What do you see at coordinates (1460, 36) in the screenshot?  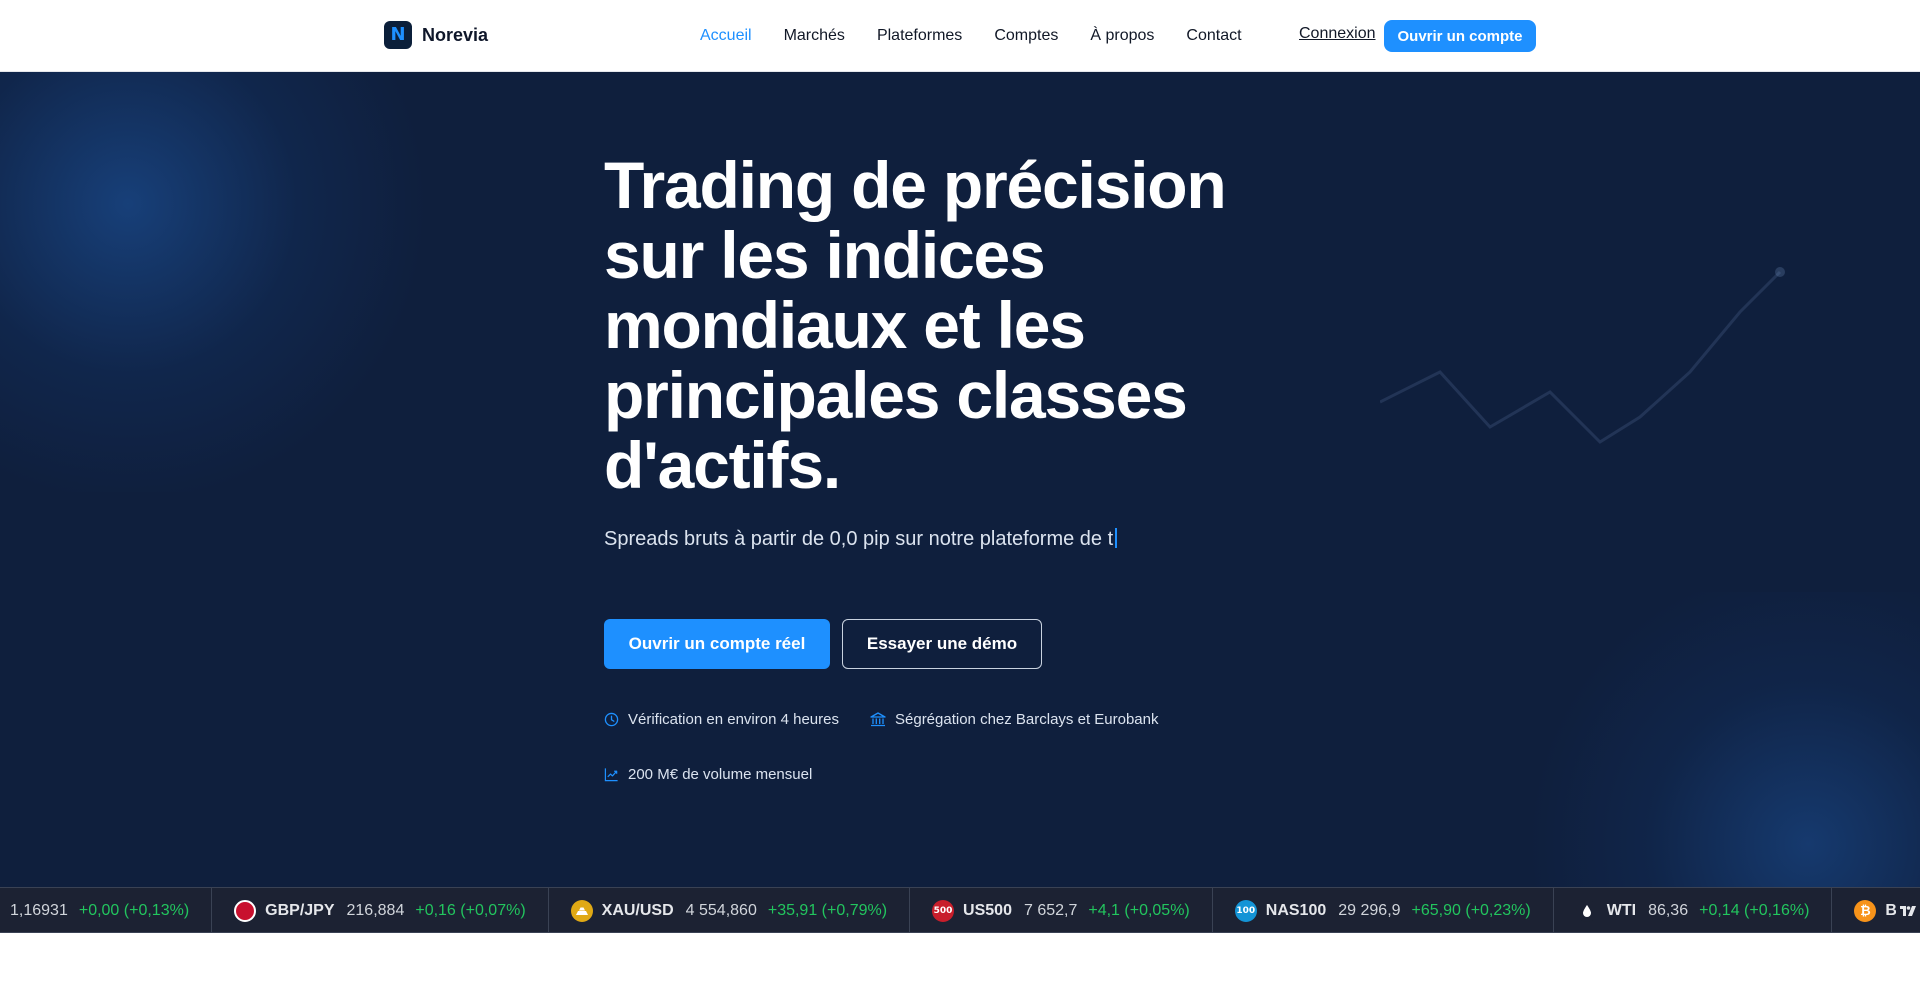 I see `open-account-button: Ouvrir un compte` at bounding box center [1460, 36].